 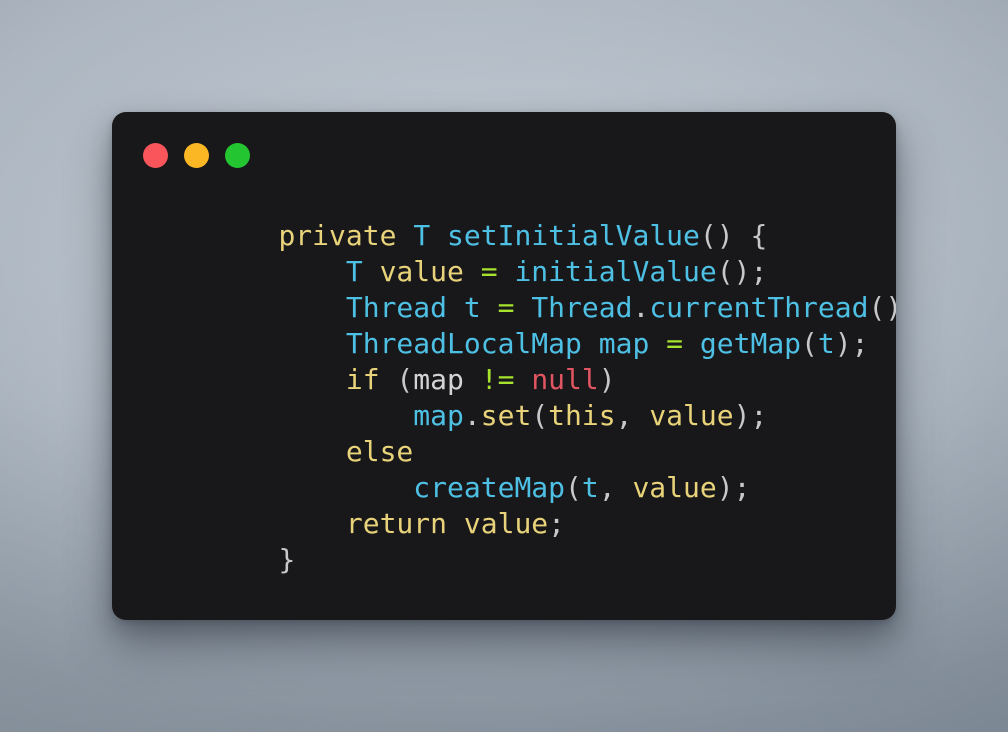 What do you see at coordinates (489, 487) in the screenshot?
I see `code-token-fn: createMap` at bounding box center [489, 487].